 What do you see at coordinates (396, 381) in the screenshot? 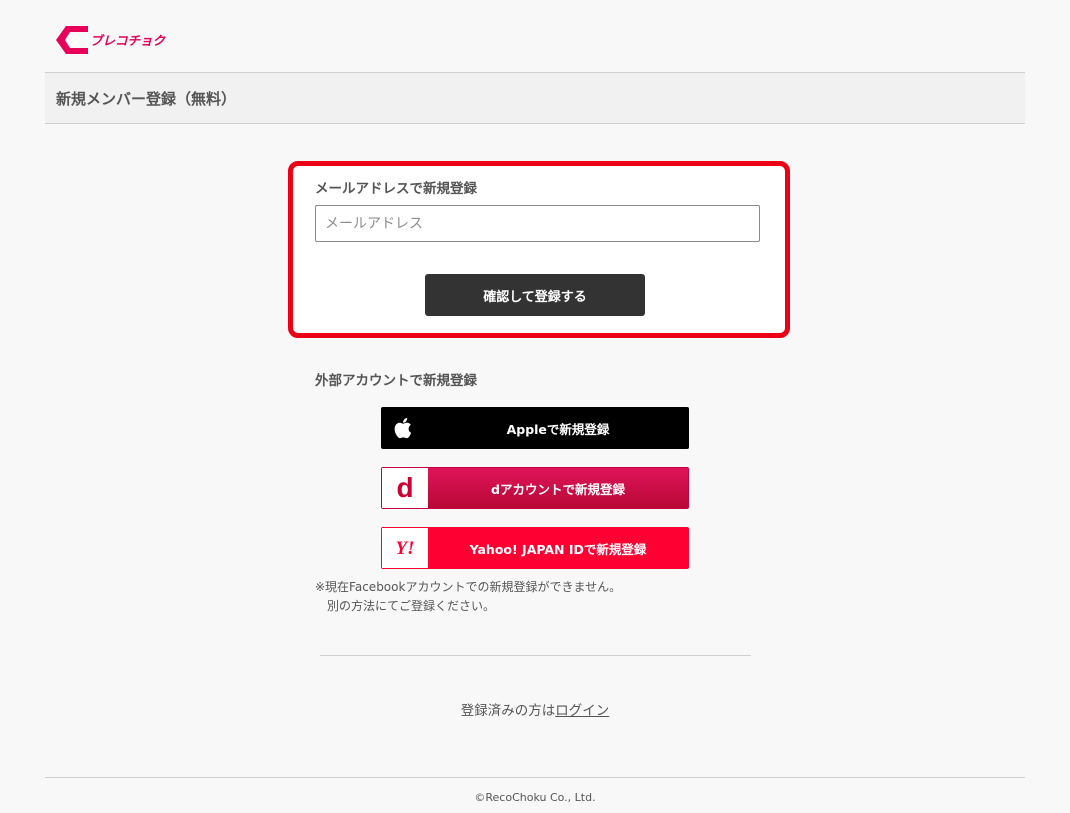
I see `external-signup-heading: 外部アカウントで新規登録` at bounding box center [396, 381].